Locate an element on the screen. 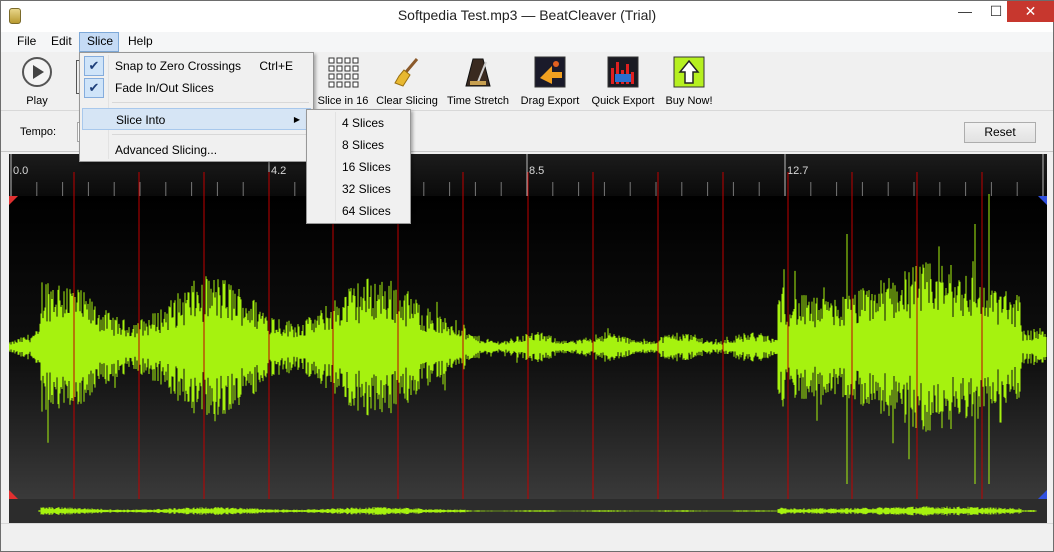 This screenshot has width=1054, height=552. clear-slicing-button: Clear Slicing is located at coordinates (407, 81).